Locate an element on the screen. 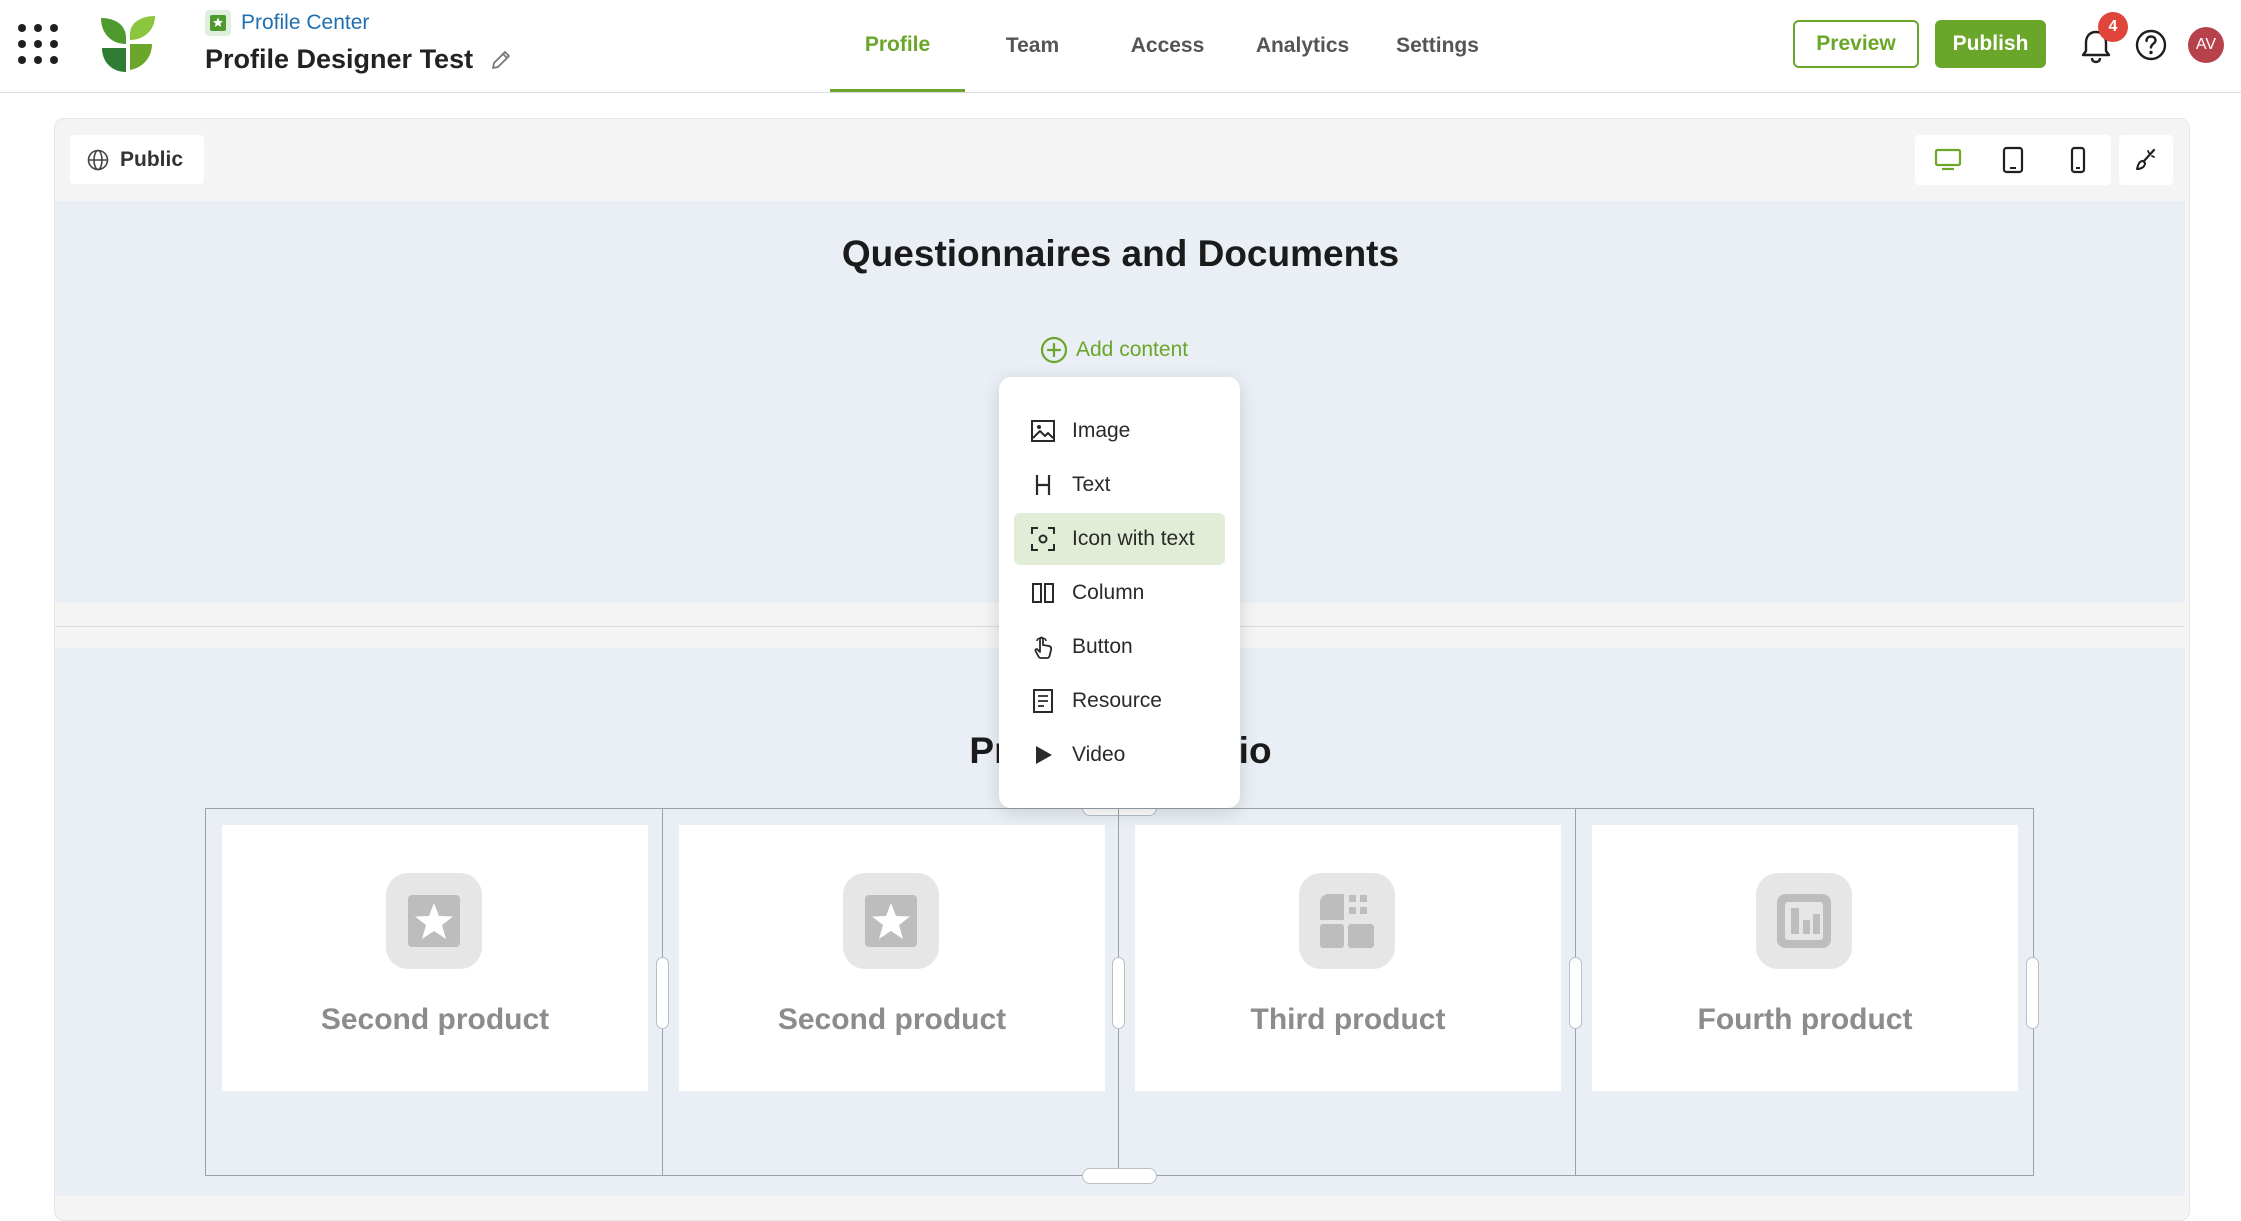 The width and height of the screenshot is (2241, 1221). brush-icon is located at coordinates (2146, 159).